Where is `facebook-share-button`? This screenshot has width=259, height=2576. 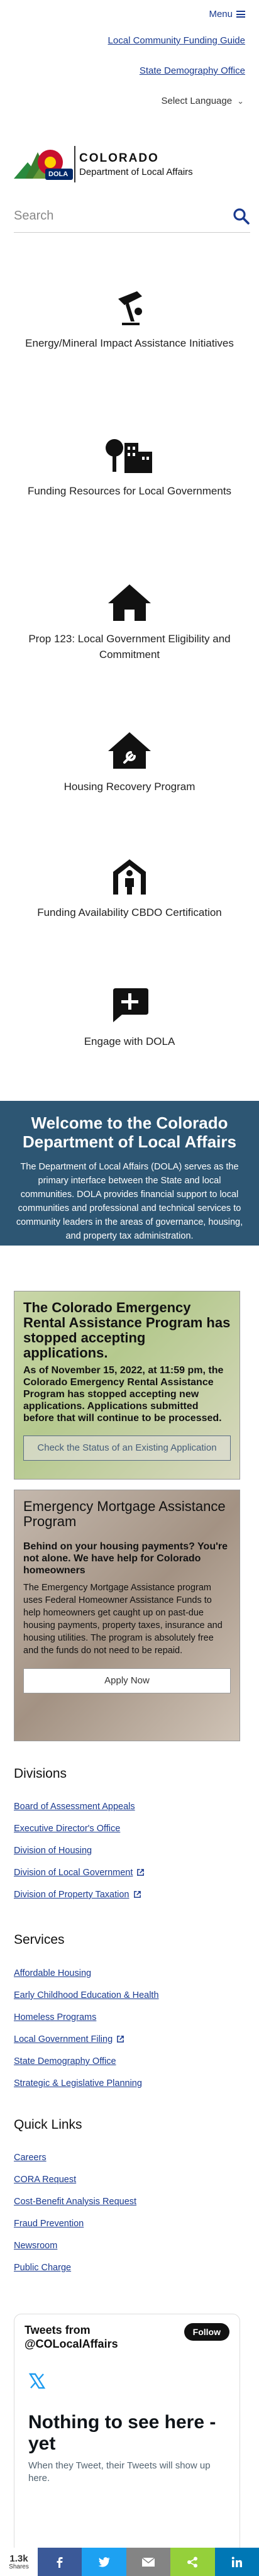
facebook-share-button is located at coordinates (60, 2562).